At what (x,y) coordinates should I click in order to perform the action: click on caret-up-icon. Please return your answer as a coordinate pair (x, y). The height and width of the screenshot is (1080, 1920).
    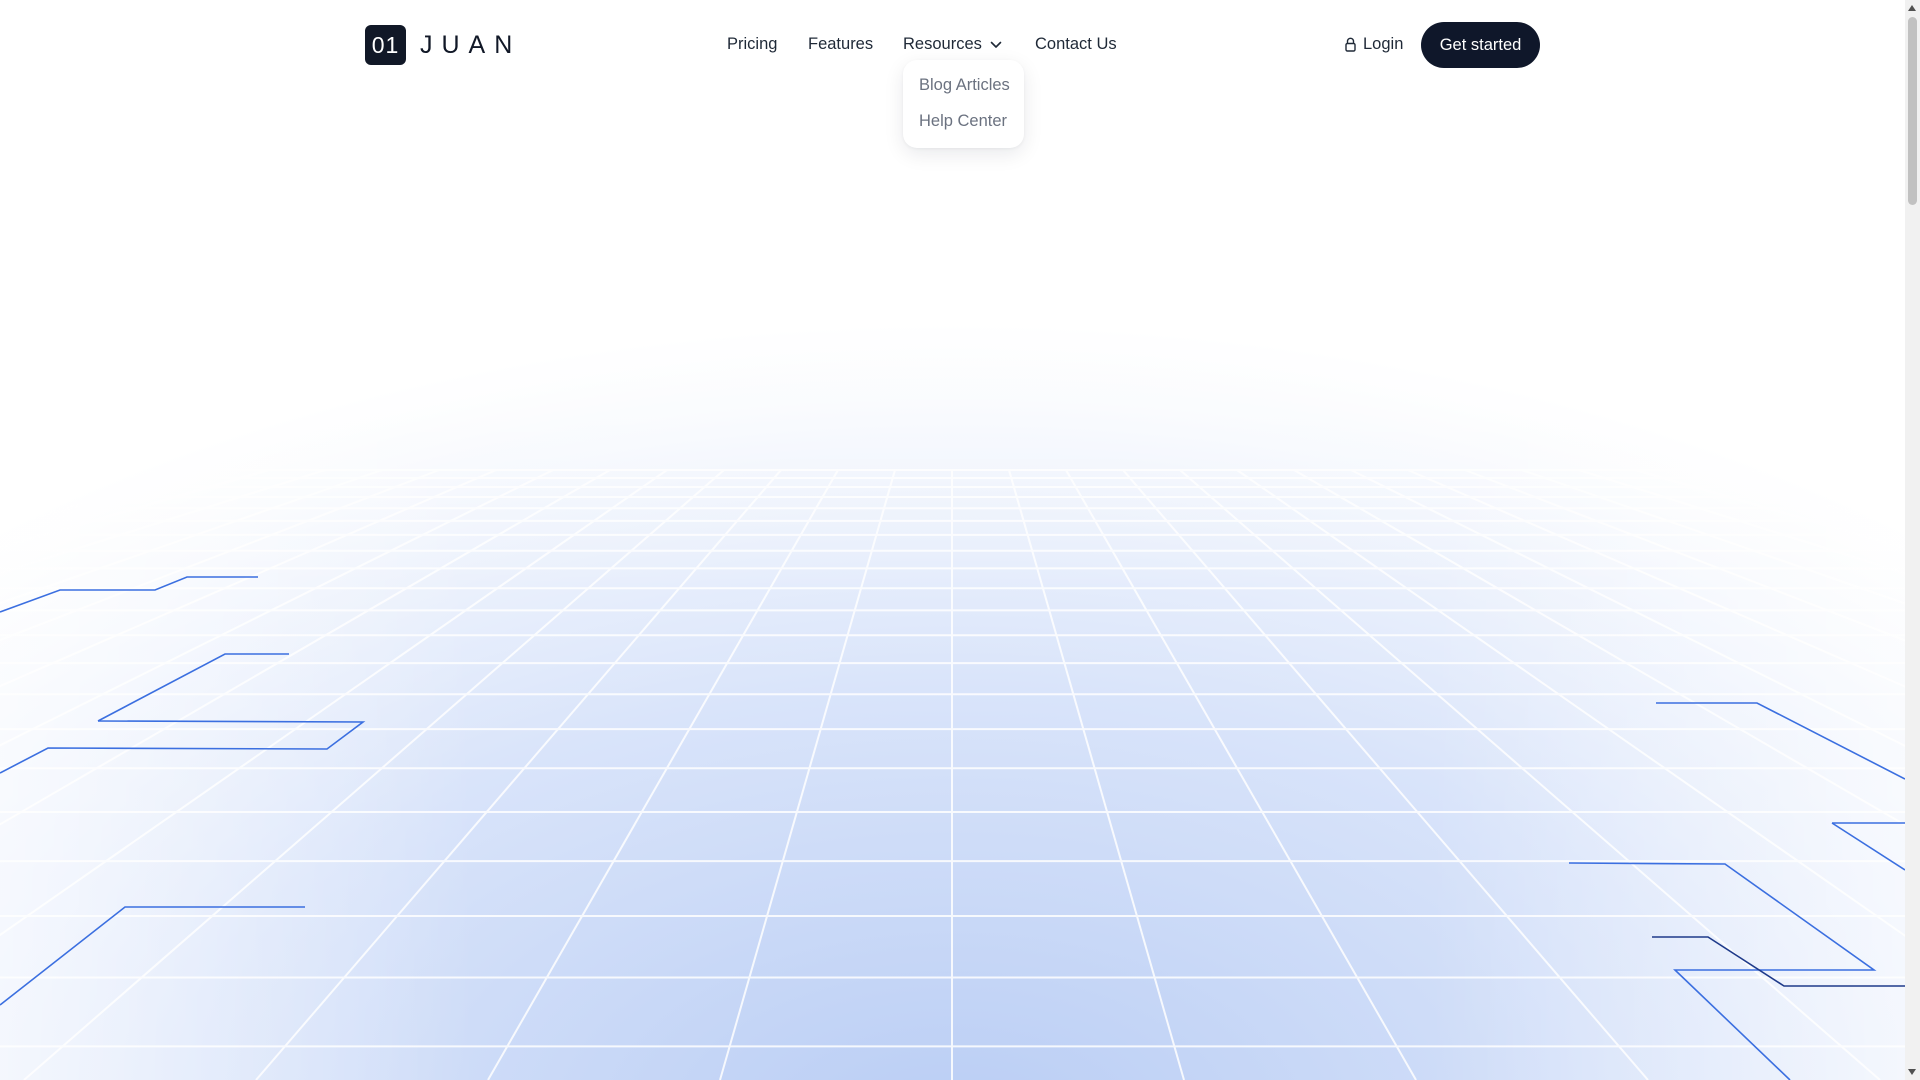
    Looking at the image, I should click on (1912, 8).